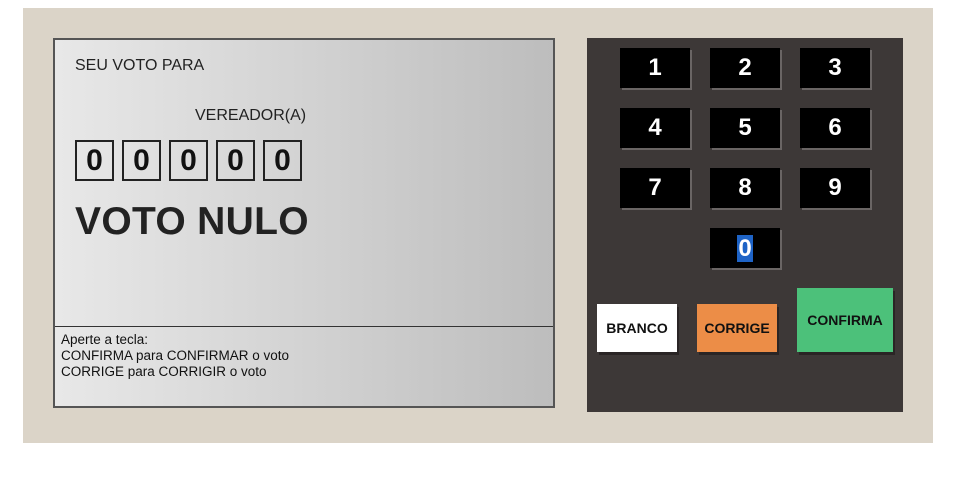  Describe the element at coordinates (845, 320) in the screenshot. I see `confirma-button: CONFIRMA` at that location.